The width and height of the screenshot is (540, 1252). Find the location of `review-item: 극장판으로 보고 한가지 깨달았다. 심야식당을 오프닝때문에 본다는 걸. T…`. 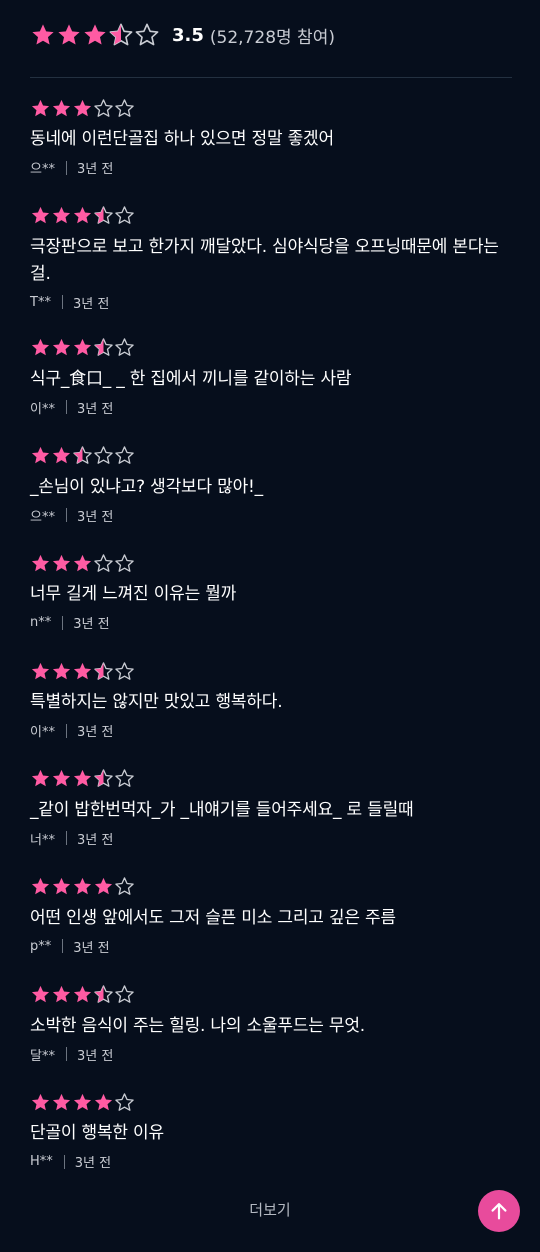

review-item: 극장판으로 보고 한가지 깨달았다. 심야식당을 오프닝때문에 본다는 걸. T… is located at coordinates (270, 270).